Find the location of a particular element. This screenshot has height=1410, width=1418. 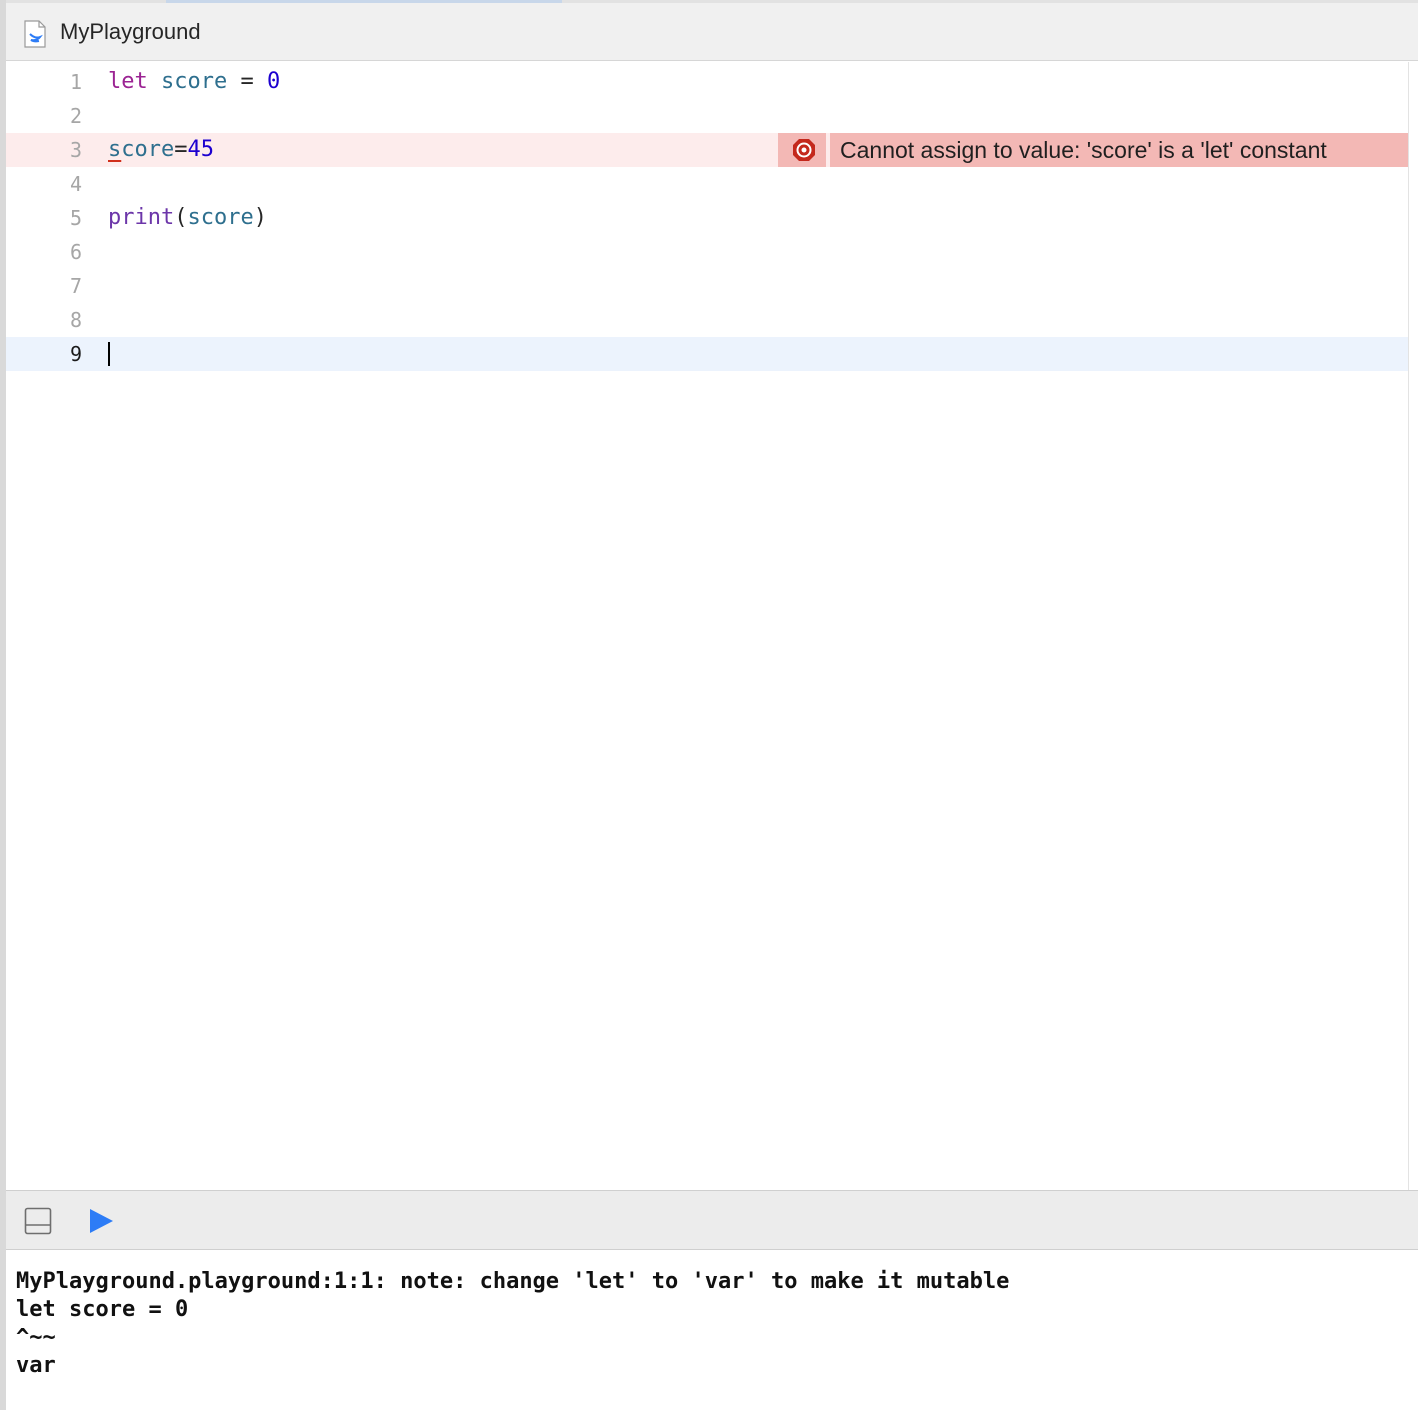

code-text: print(score) is located at coordinates (187, 218).